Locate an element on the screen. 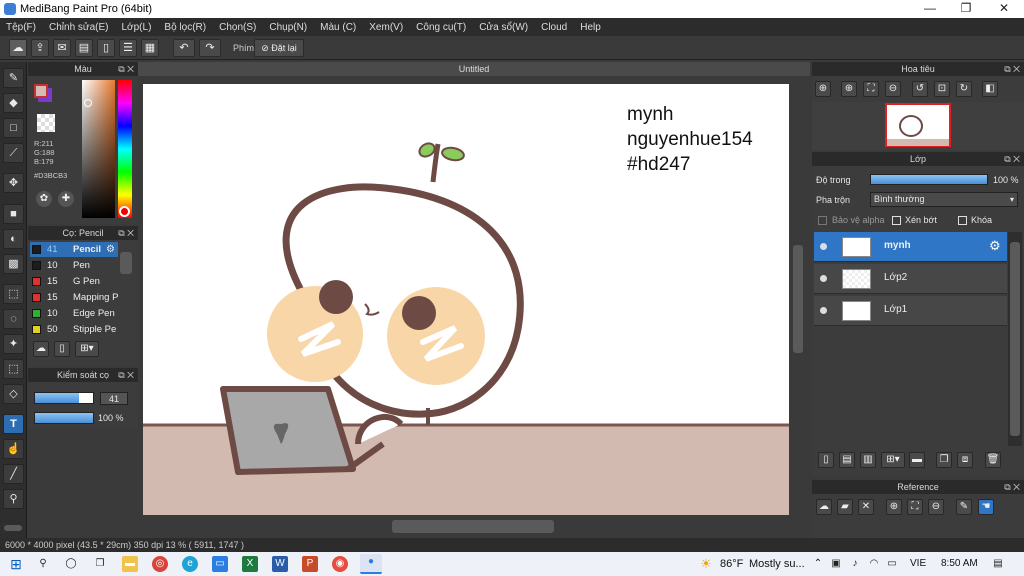  divide-tool-icon: ╱ is located at coordinates (13, 474).